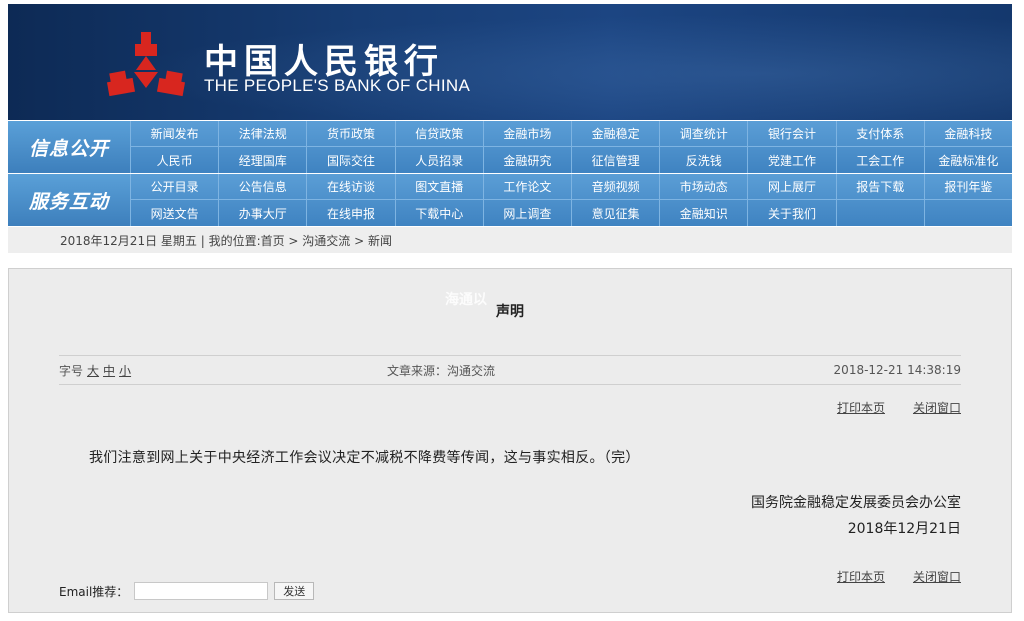 The height and width of the screenshot is (621, 1024). Describe the element at coordinates (337, 85) in the screenshot. I see `bank-name-en: THE PEOPLE'S BANK OF CHINA` at that location.